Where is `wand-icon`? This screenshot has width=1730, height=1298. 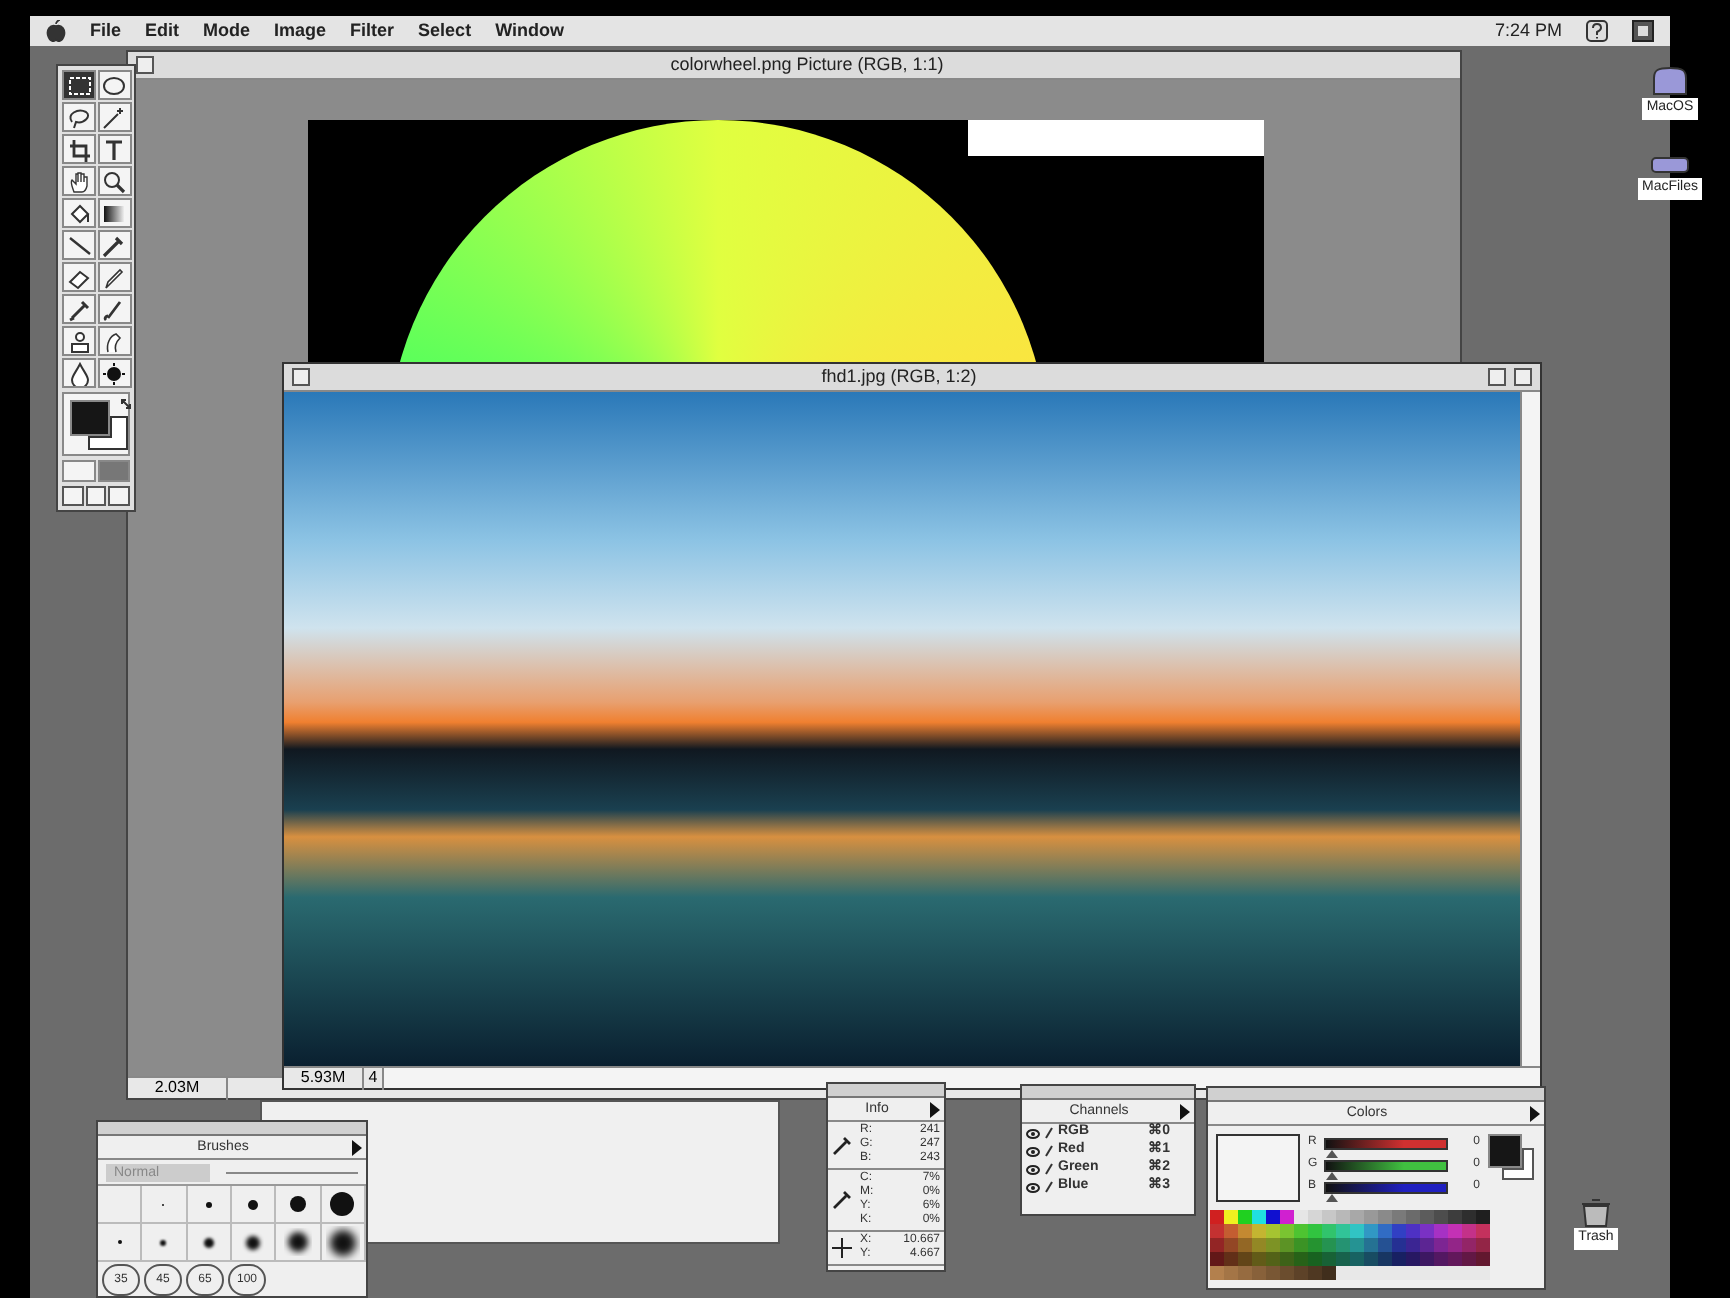
wand-icon is located at coordinates (114, 117).